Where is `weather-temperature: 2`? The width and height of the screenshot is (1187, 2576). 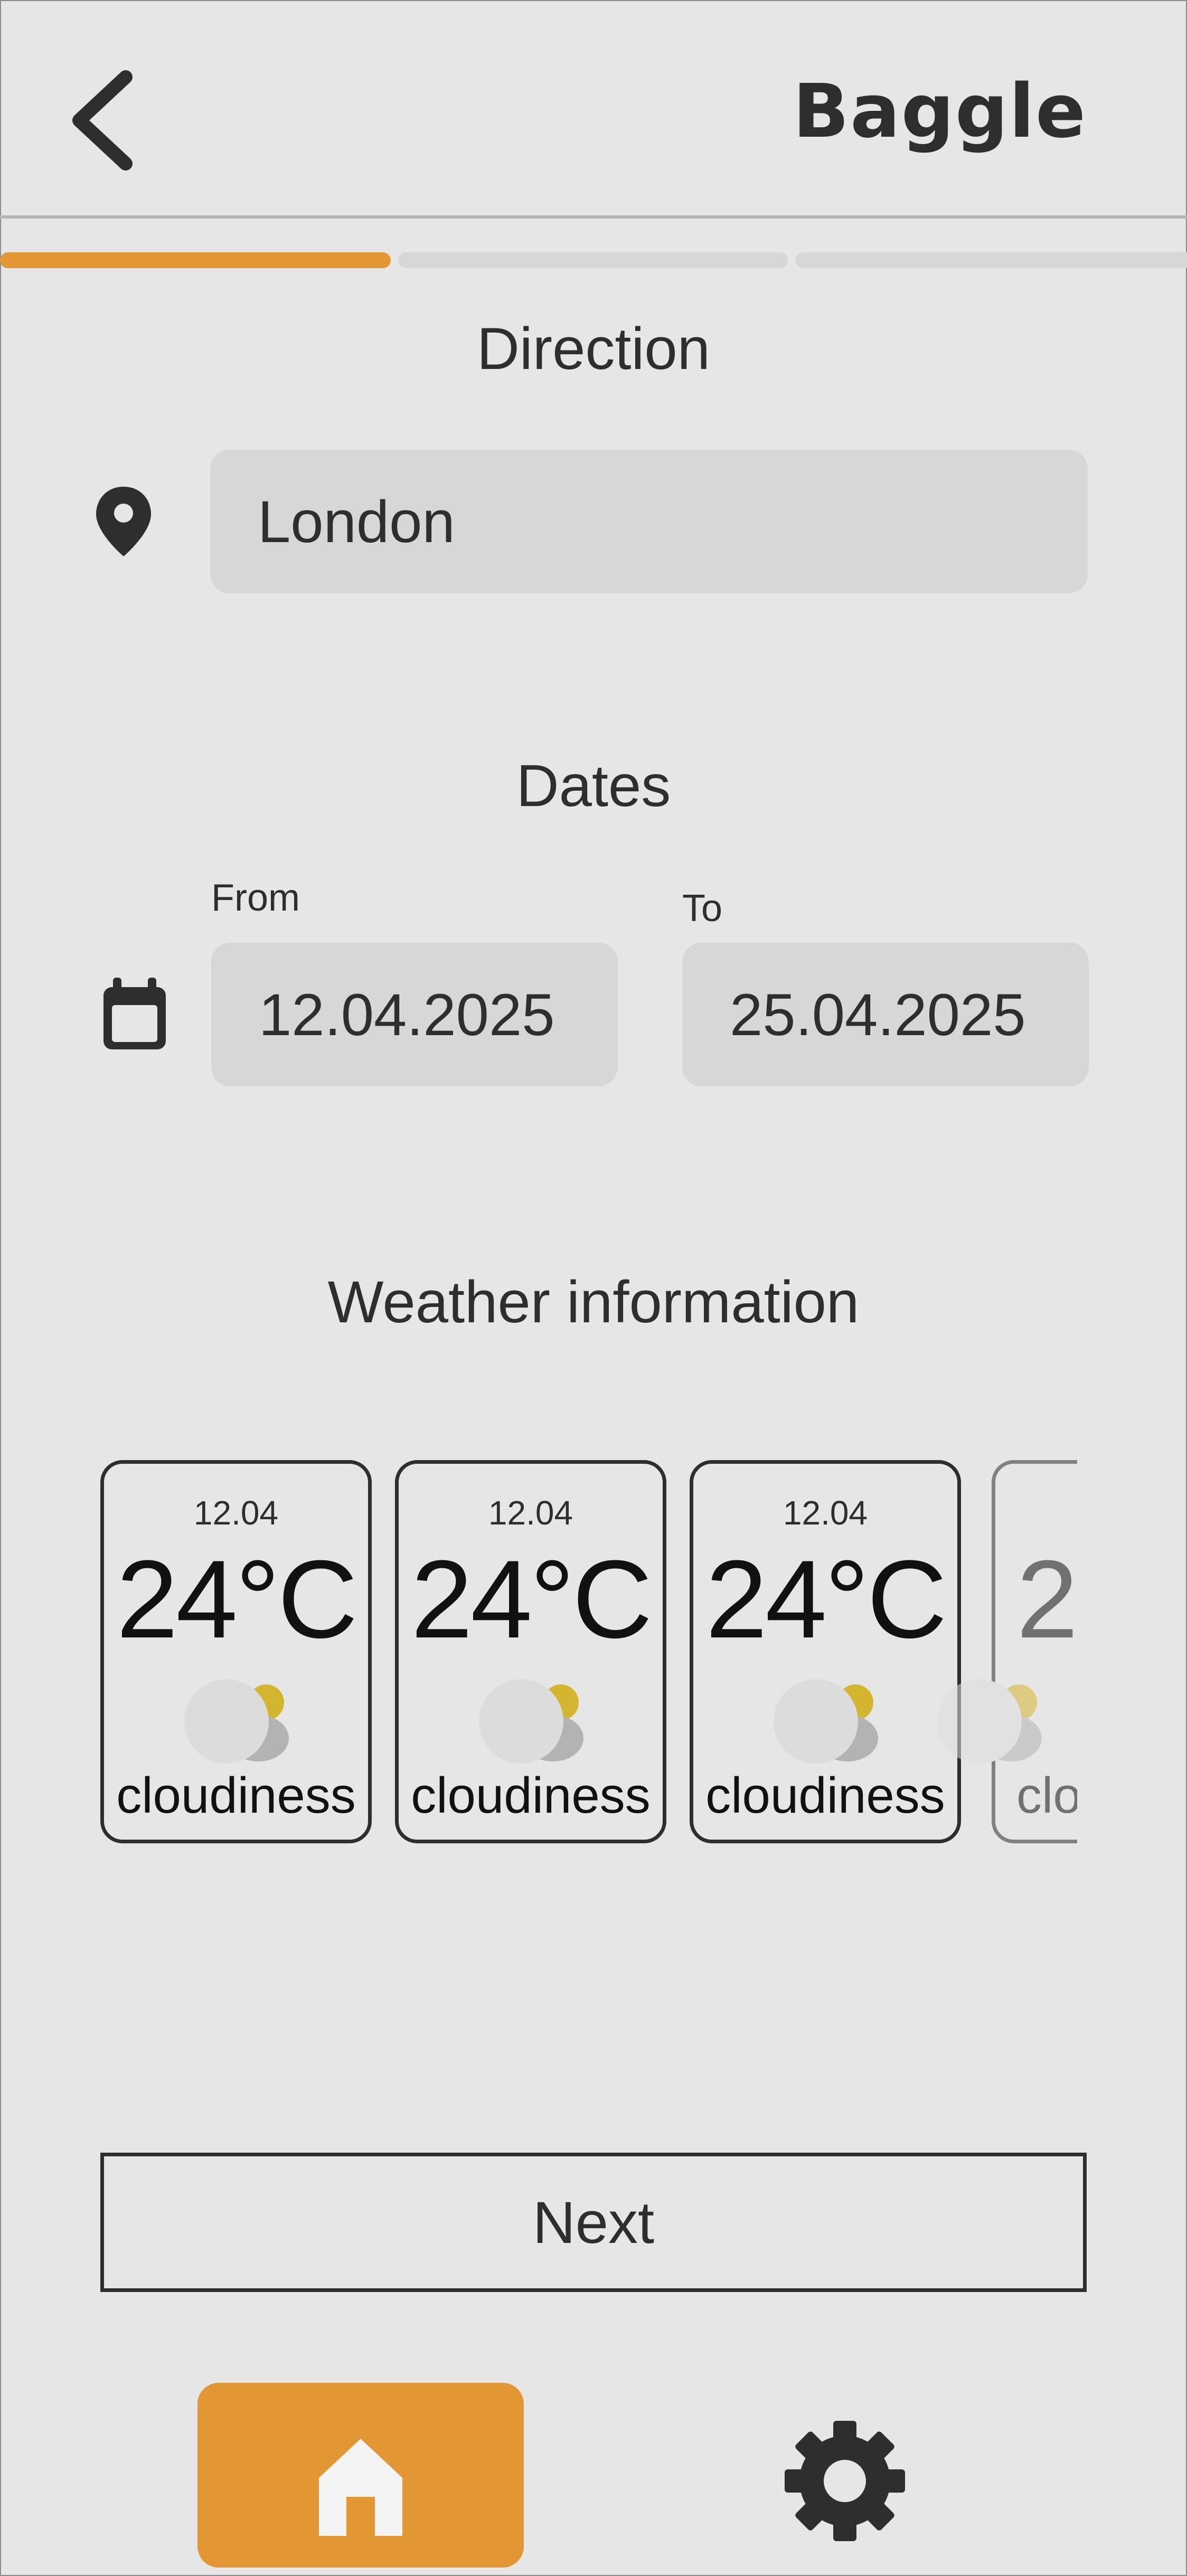
weather-temperature: 2 is located at coordinates (1046, 1599).